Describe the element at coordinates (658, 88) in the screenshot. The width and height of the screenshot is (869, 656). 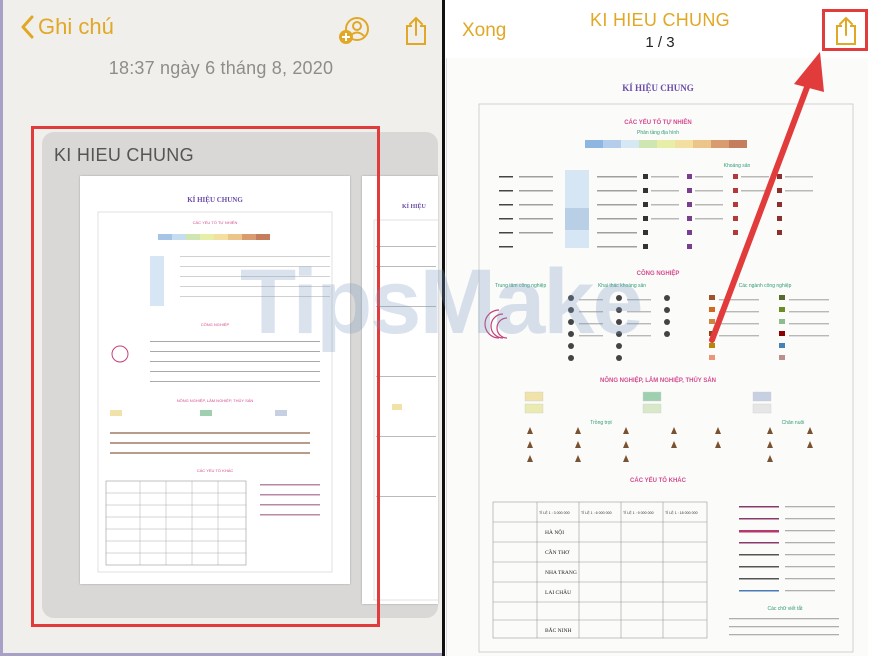
I see `doc-title: KÍ HIỆU CHUNG` at that location.